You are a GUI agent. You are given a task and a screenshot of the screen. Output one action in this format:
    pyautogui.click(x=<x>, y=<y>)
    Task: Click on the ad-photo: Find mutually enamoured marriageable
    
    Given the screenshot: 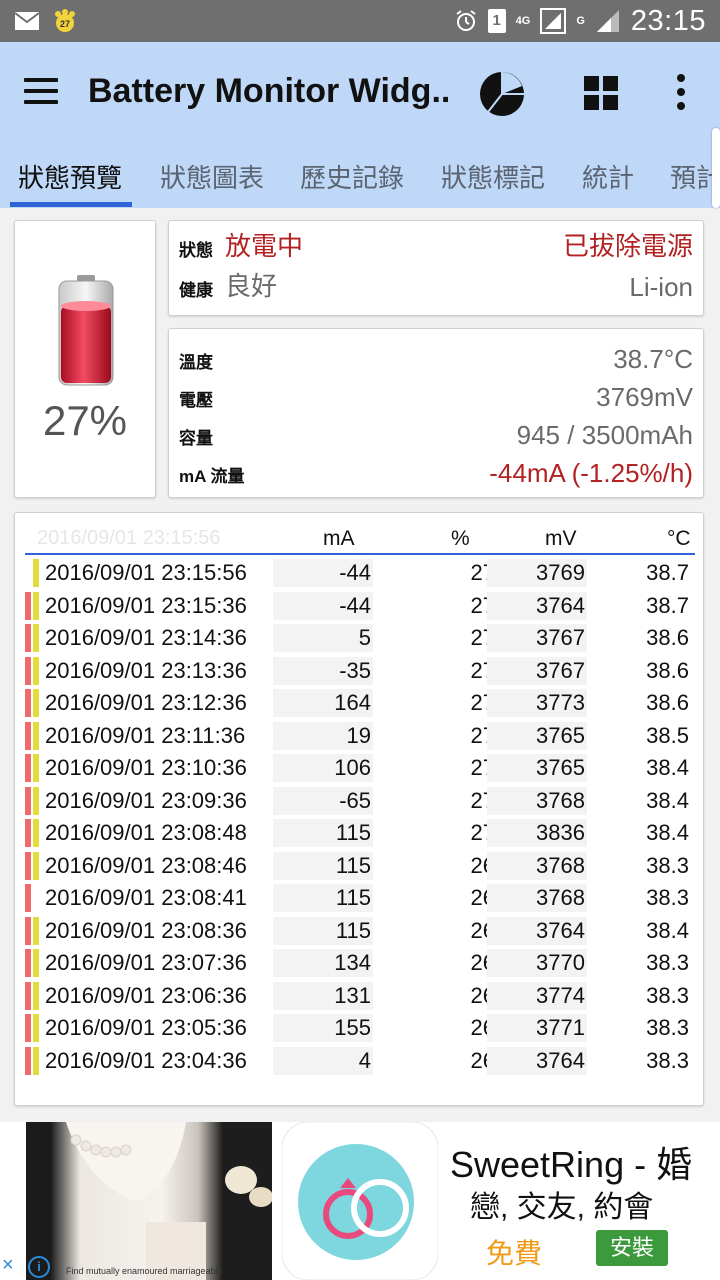 What is the action you would take?
    pyautogui.click(x=149, y=1201)
    